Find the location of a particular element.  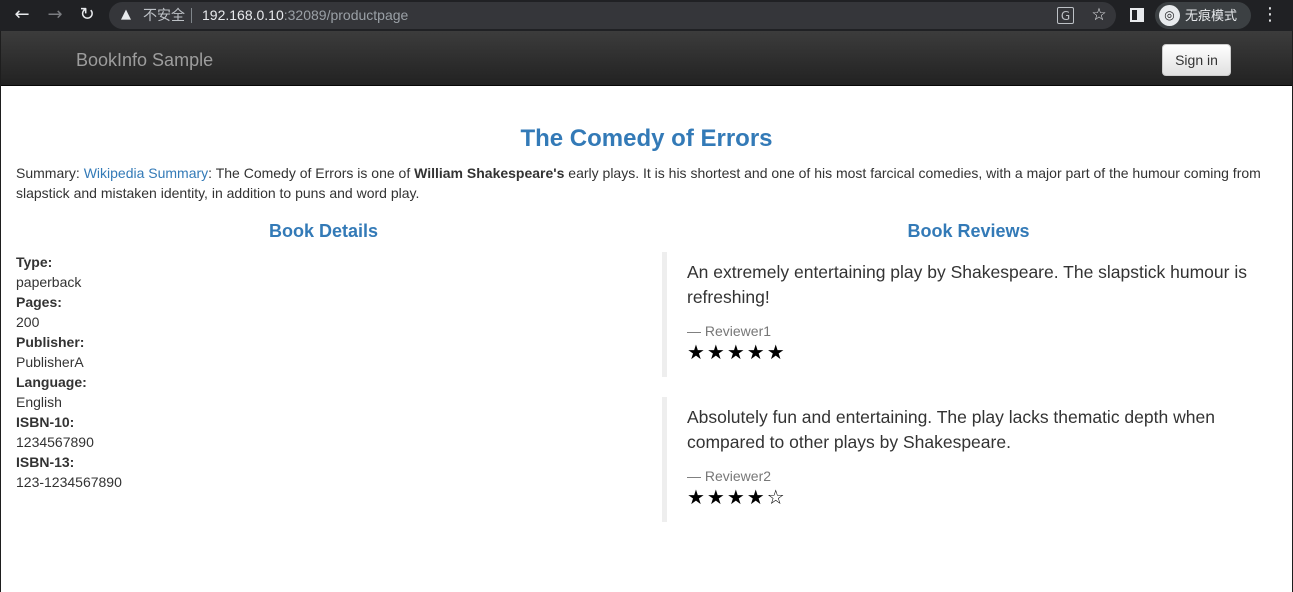

bookmark-star-icon: ☆ is located at coordinates (1099, 15).